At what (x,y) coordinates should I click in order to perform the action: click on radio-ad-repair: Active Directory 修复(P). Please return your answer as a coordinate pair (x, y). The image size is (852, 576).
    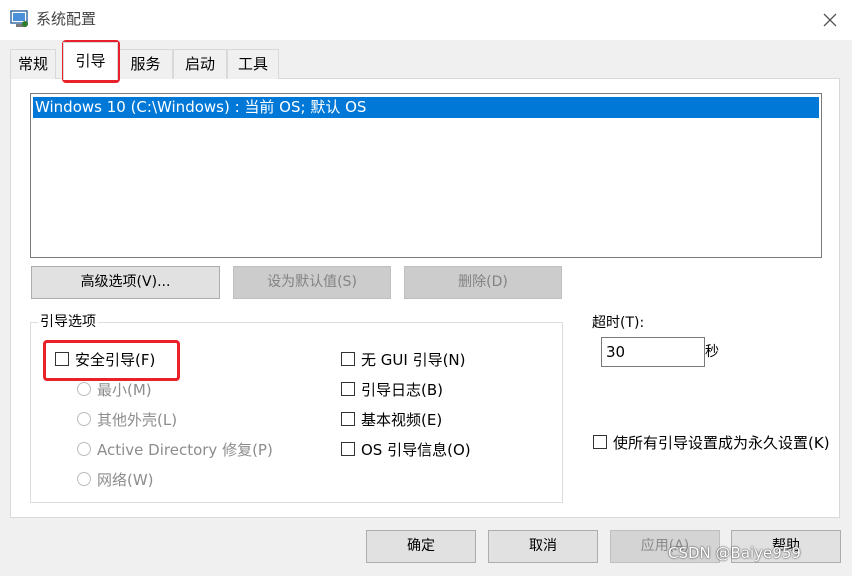
    Looking at the image, I should click on (175, 449).